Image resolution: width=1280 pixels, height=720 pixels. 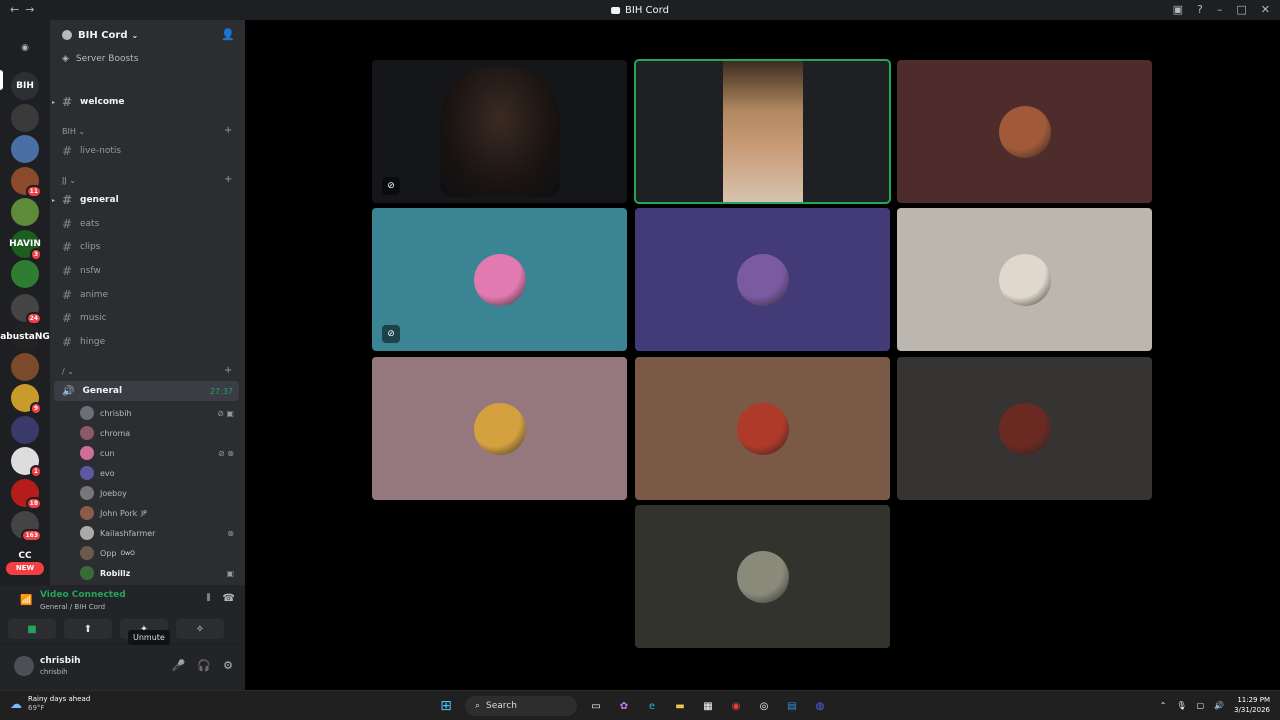 I want to click on tile-avatar-4: ⊘, so click(x=499, y=279).